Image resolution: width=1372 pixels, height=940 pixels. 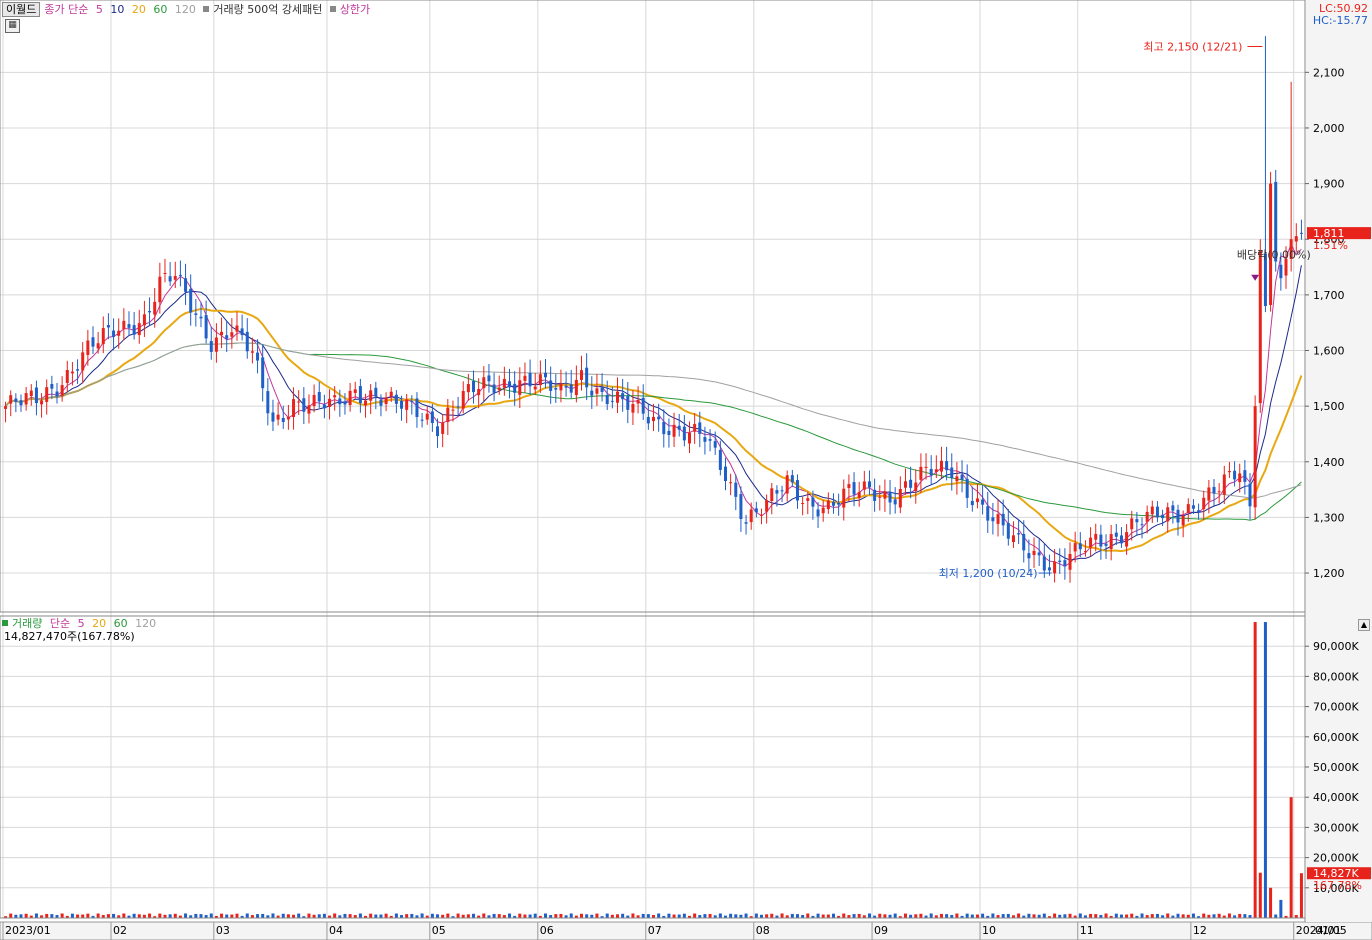 What do you see at coordinates (160, 9) in the screenshot?
I see `ma60-label: 60` at bounding box center [160, 9].